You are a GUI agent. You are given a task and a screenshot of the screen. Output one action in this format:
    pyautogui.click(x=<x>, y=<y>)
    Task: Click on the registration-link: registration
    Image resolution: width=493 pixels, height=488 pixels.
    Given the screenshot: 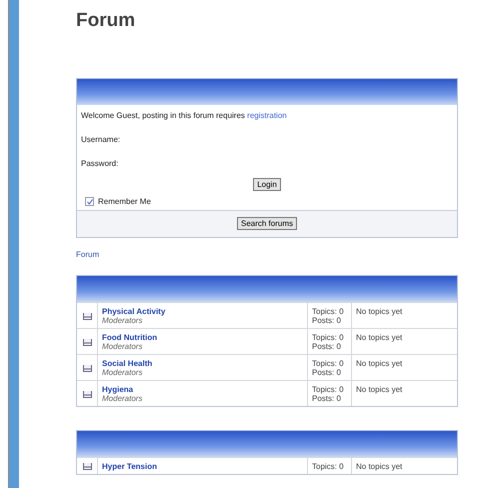 What is the action you would take?
    pyautogui.click(x=267, y=115)
    